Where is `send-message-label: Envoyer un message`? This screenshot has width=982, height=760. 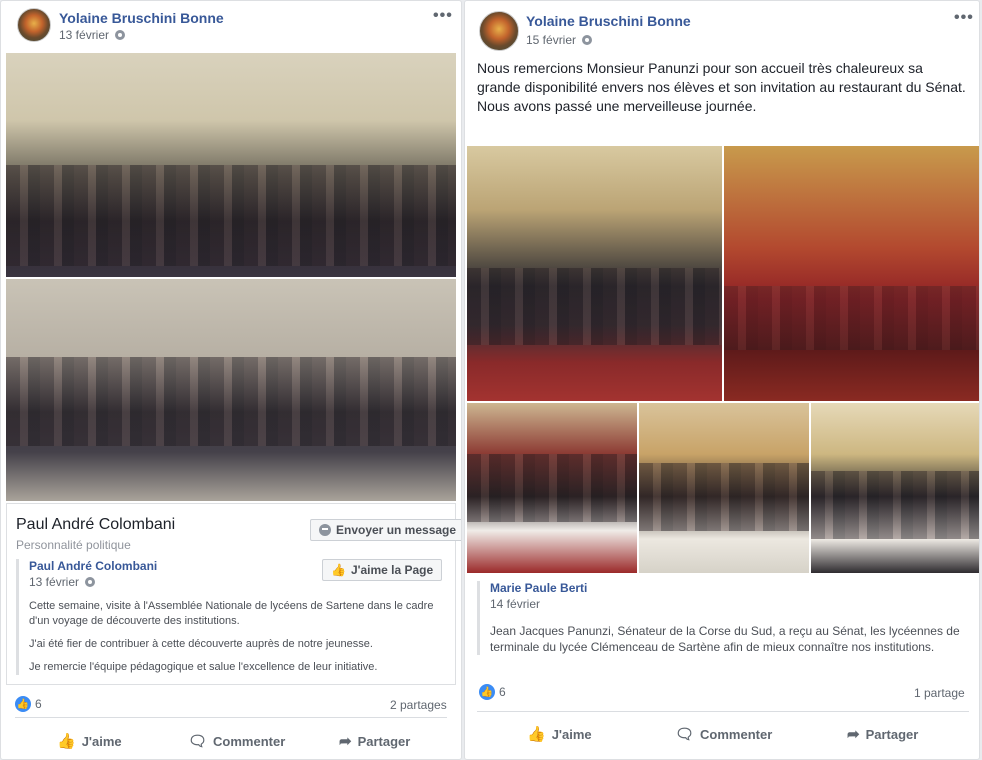
send-message-label: Envoyer un message is located at coordinates (396, 530).